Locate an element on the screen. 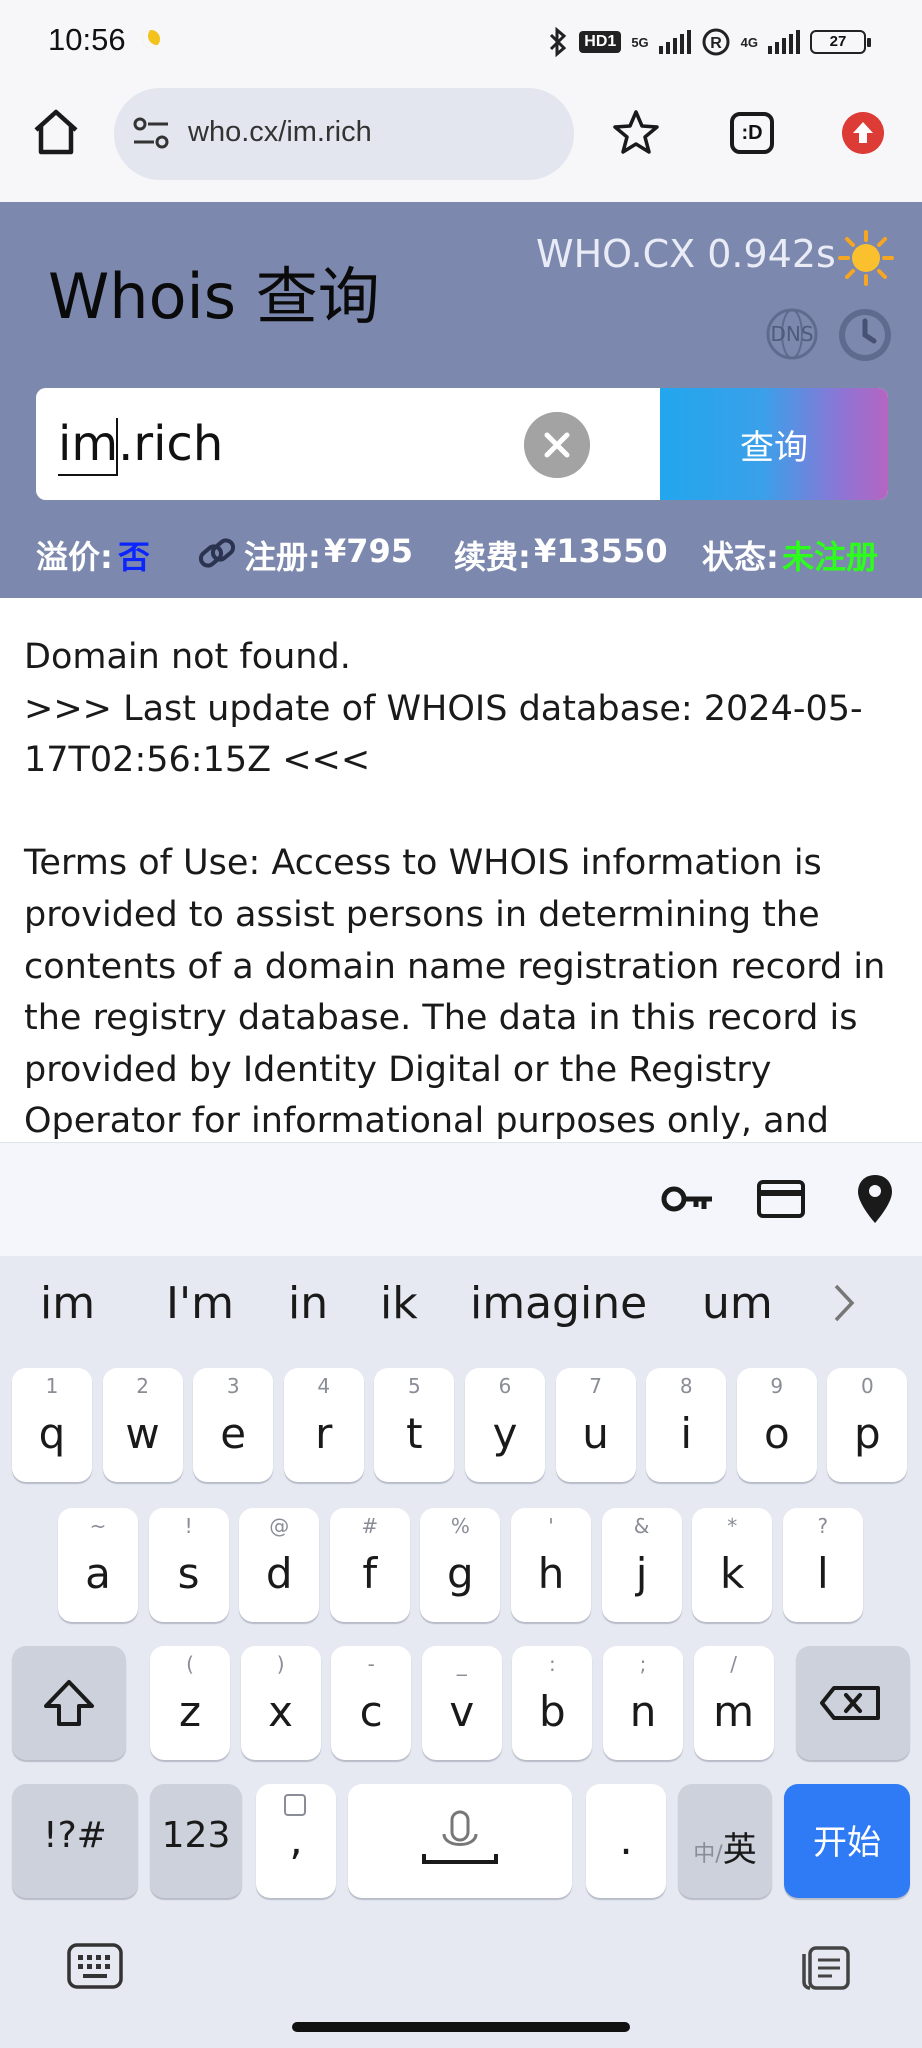 The width and height of the screenshot is (922, 2048). key-secondary-label: 2 is located at coordinates (142, 1386).